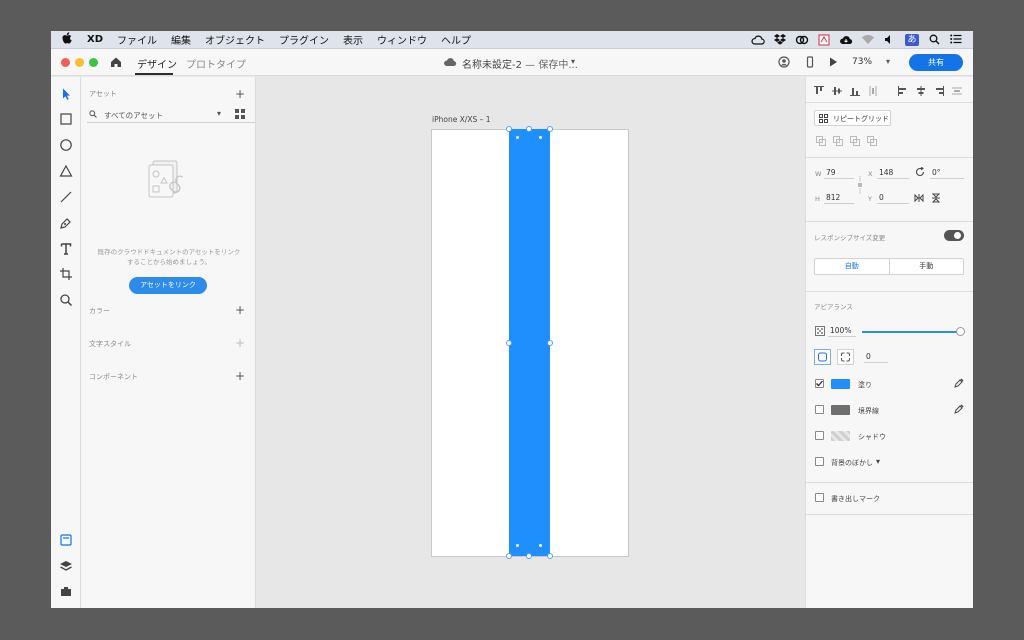 The image size is (1024, 640). Describe the element at coordinates (240, 94) in the screenshot. I see `add-asset-plus-icon: +` at that location.